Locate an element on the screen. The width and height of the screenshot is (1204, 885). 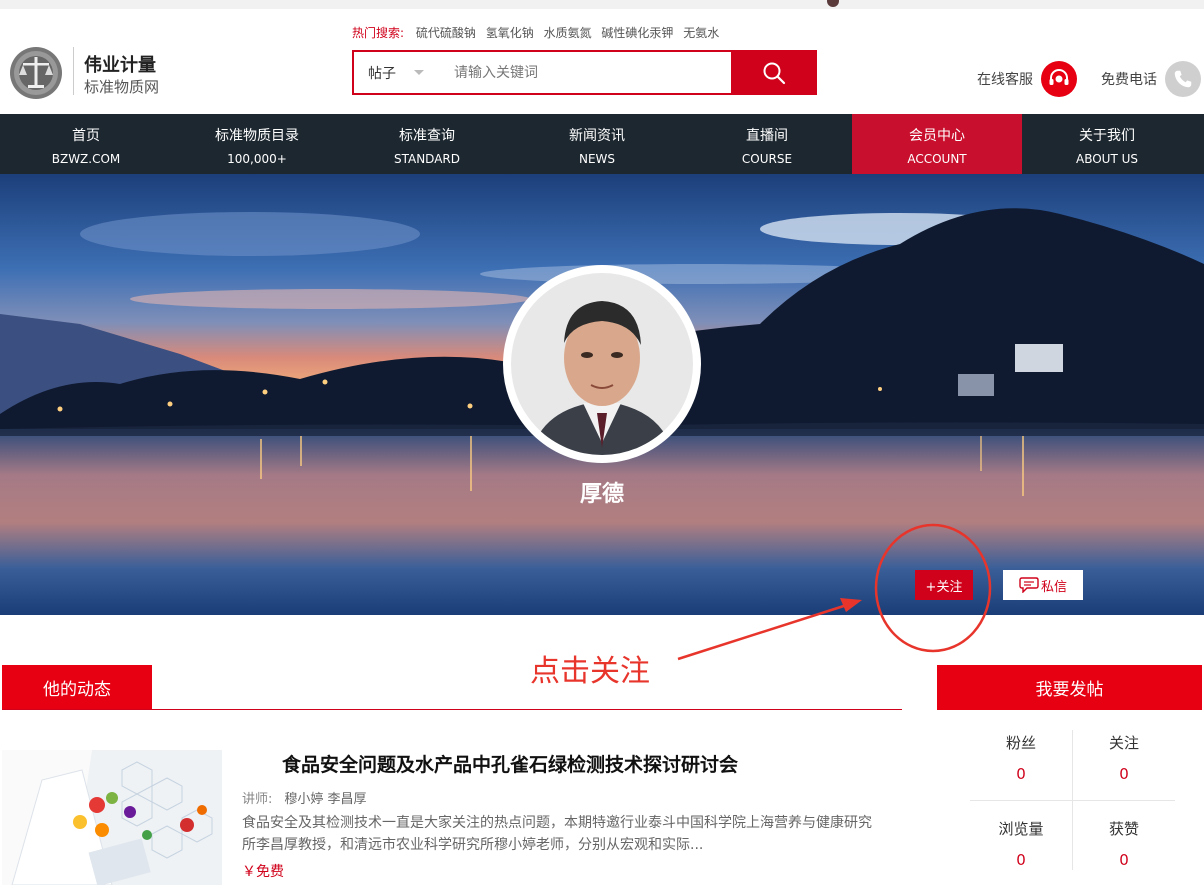
brand-subtitle: 标准物质网 is located at coordinates (122, 87).